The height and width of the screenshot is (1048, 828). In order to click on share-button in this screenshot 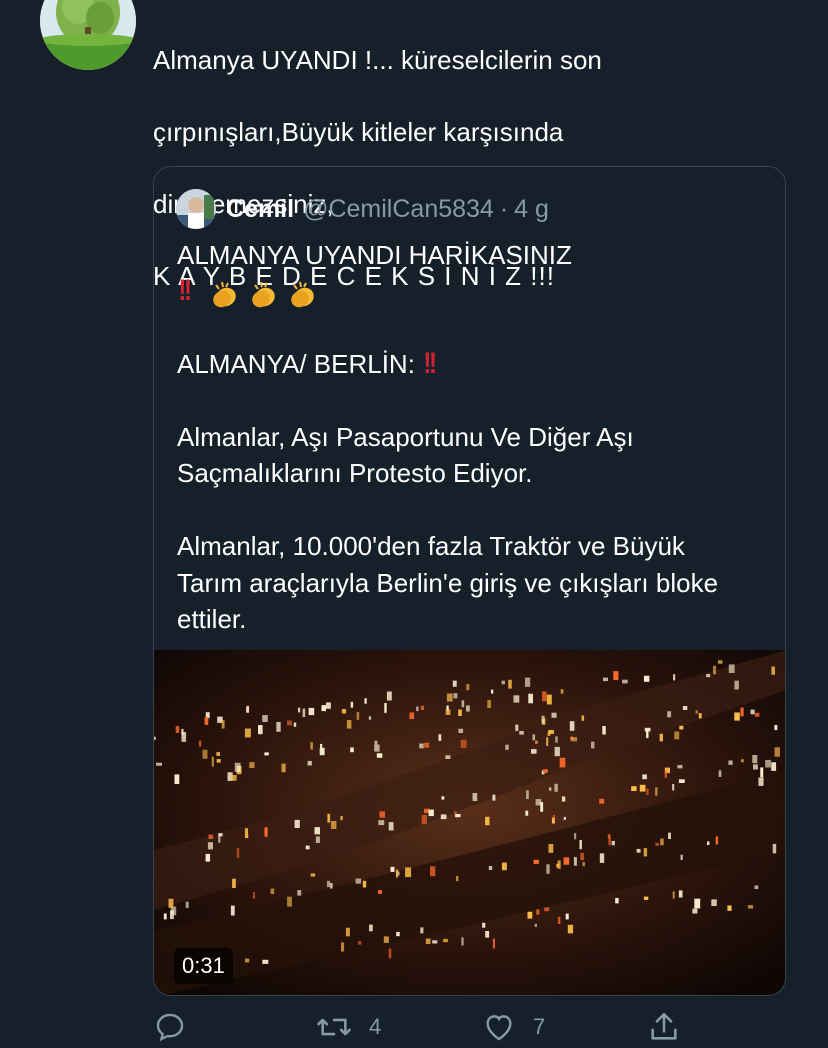, I will do `click(672, 1027)`.